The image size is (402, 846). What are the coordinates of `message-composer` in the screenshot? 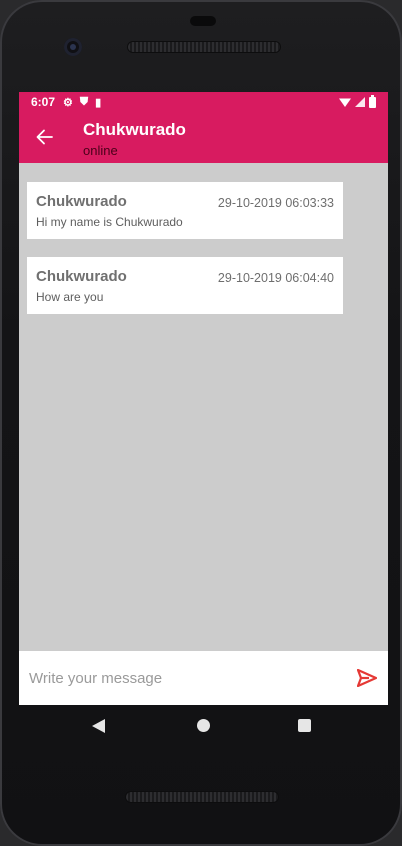 It's located at (203, 678).